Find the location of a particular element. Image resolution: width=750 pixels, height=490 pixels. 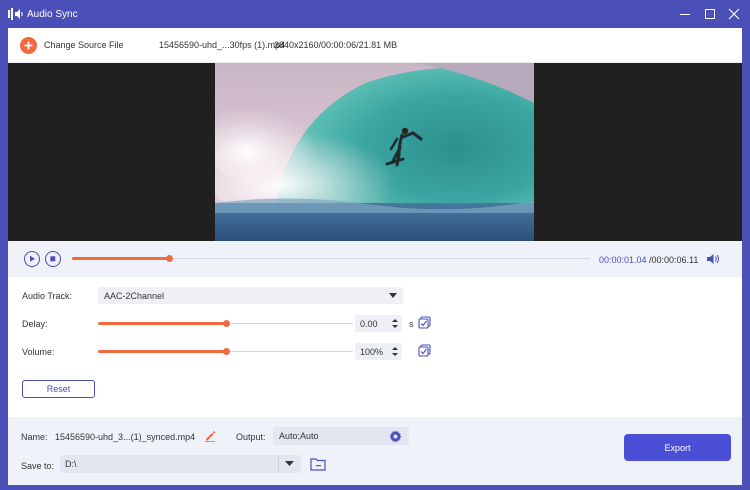

audio-track-select: AAC-2Channel is located at coordinates (250, 295).